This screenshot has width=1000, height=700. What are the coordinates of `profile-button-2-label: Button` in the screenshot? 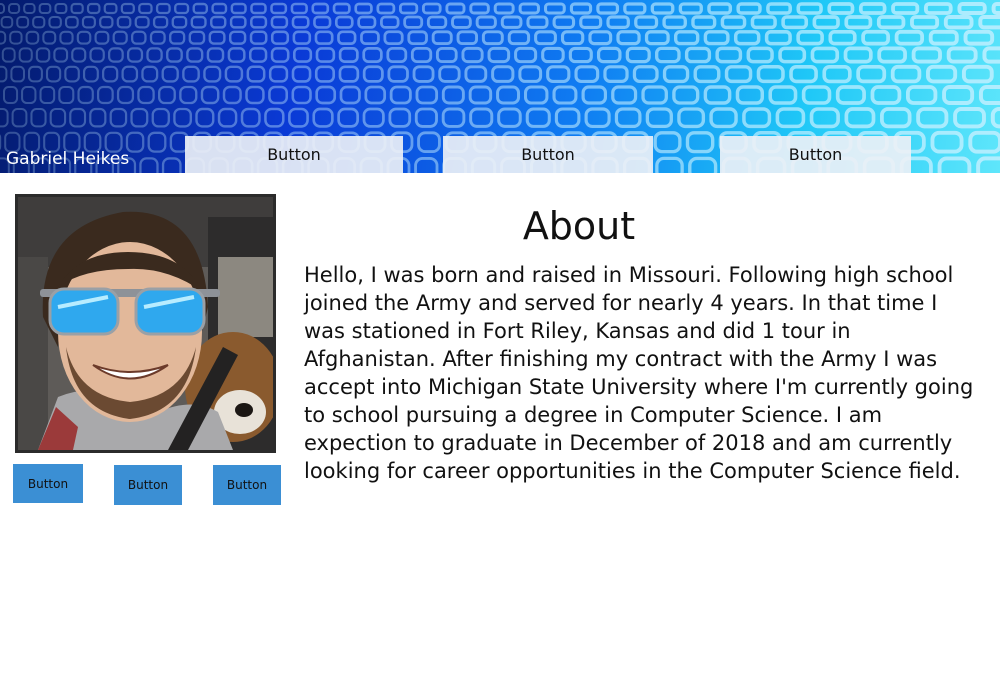 It's located at (148, 485).